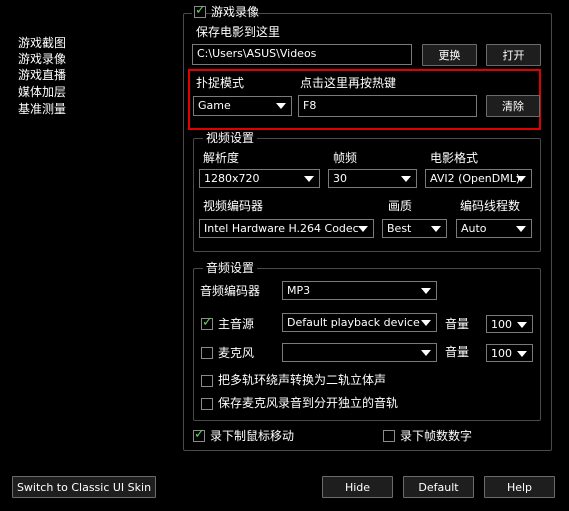 The width and height of the screenshot is (569, 511). I want to click on video-encoder-select: Intel Hardware H.264 Codec, so click(286, 228).